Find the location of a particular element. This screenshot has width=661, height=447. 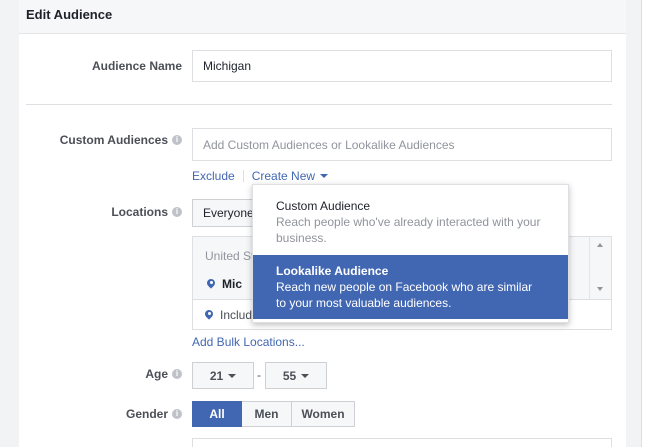

locations-label-text: Locations is located at coordinates (139, 212).